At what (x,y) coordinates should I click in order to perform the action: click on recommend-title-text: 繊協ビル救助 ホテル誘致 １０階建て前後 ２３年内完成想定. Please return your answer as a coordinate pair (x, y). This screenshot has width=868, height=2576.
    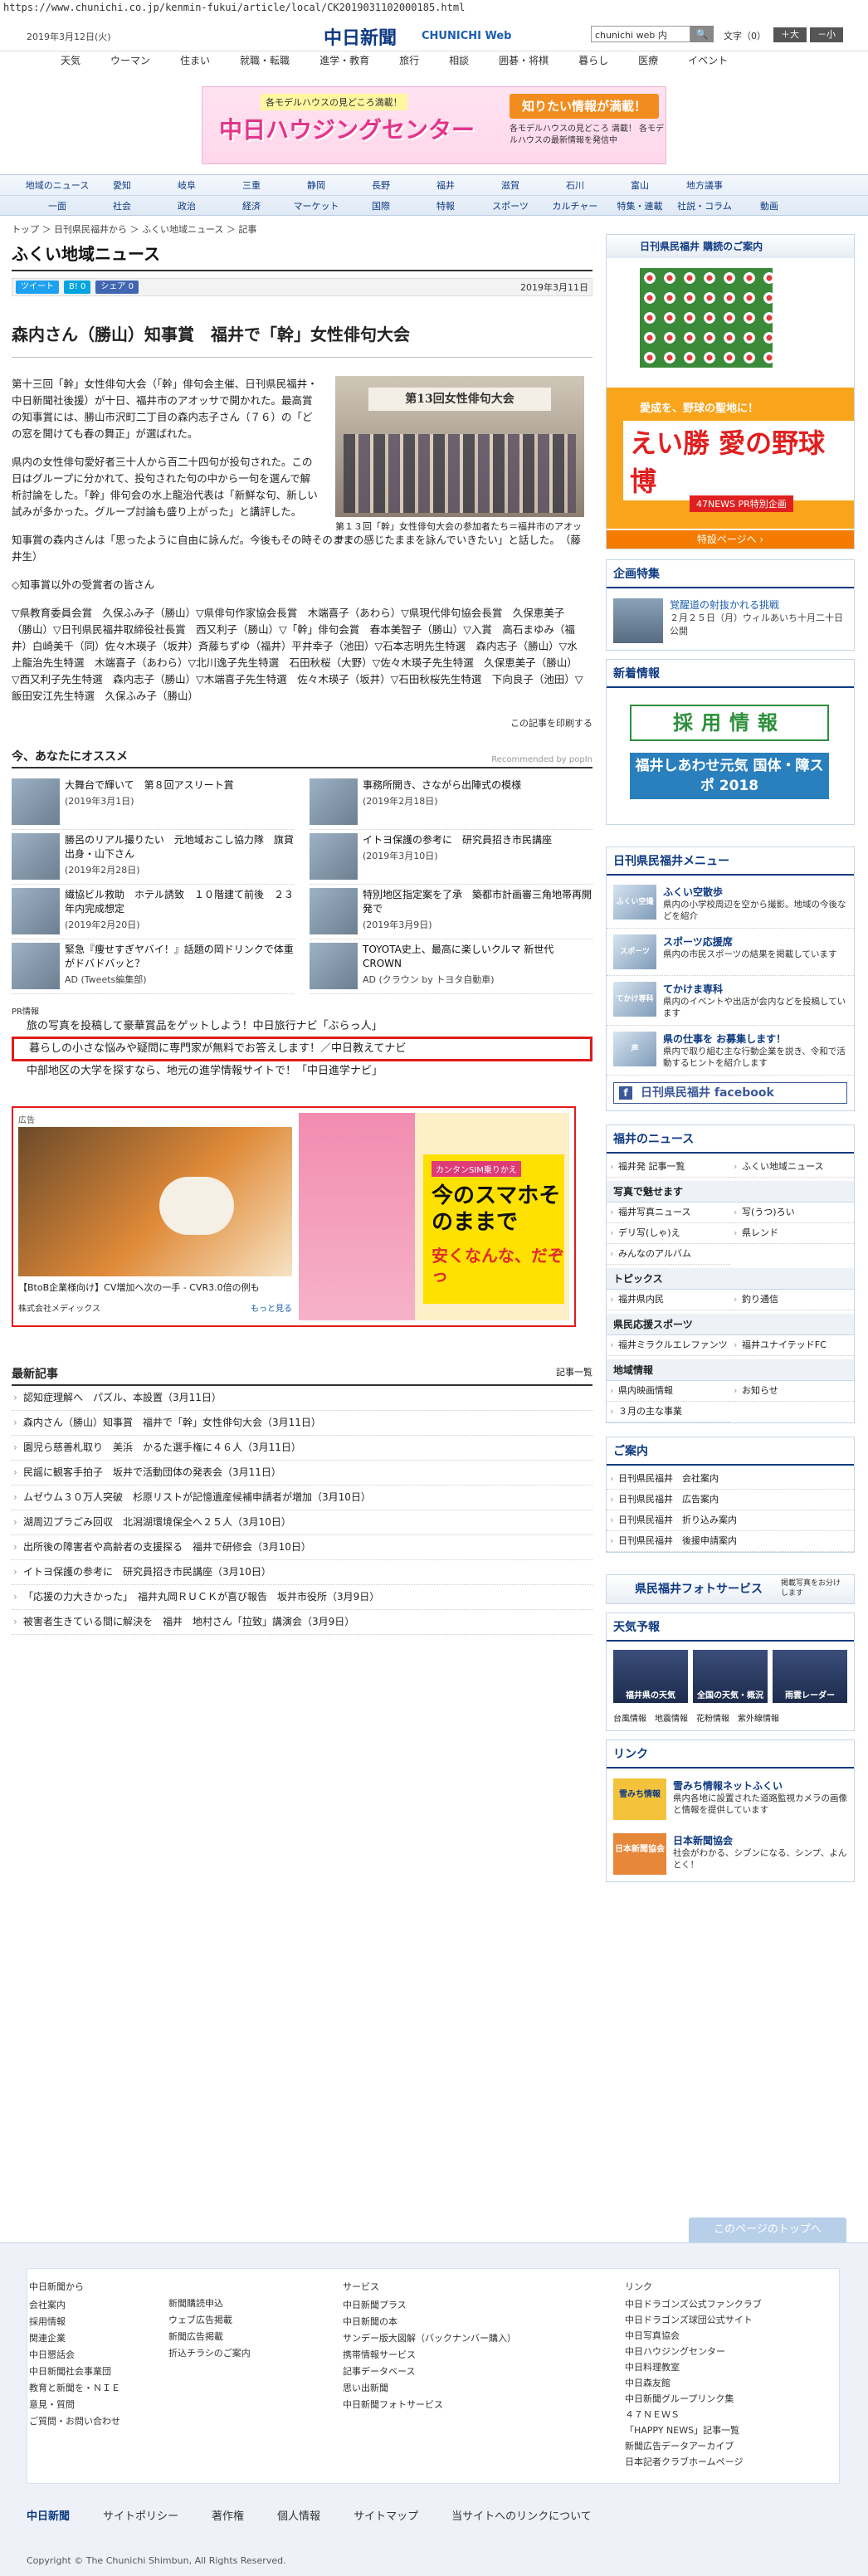
    Looking at the image, I should click on (180, 902).